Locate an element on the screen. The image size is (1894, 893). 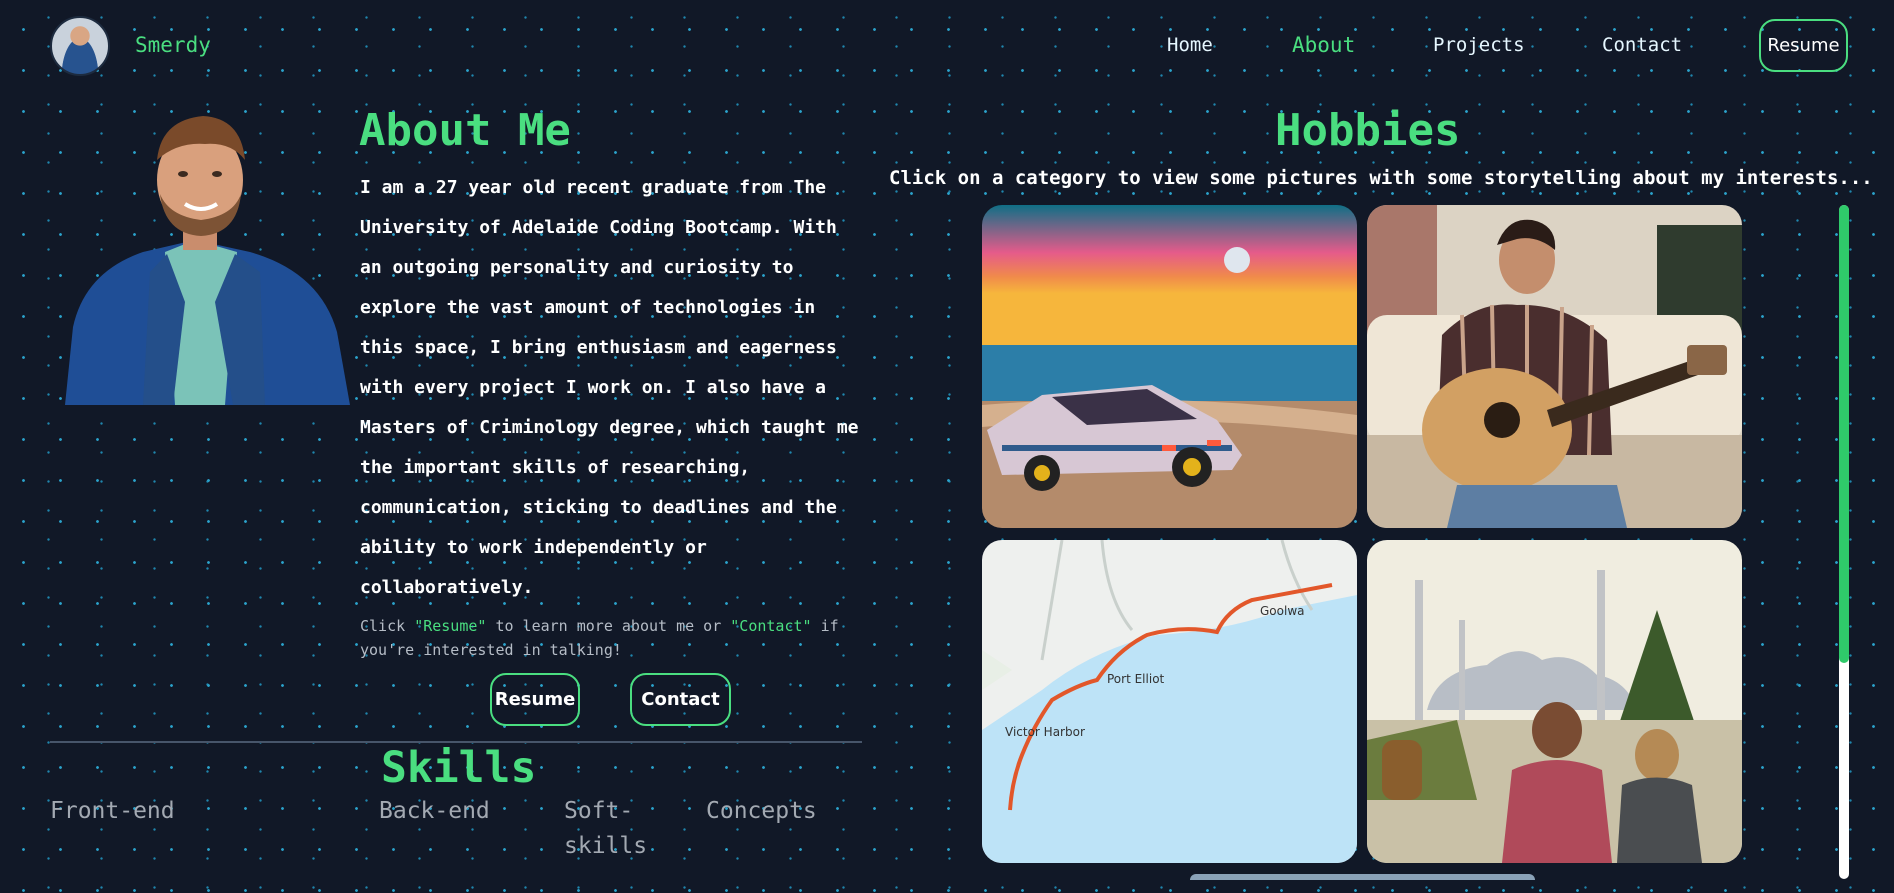
hobby-tile-travel is located at coordinates (1554, 701).